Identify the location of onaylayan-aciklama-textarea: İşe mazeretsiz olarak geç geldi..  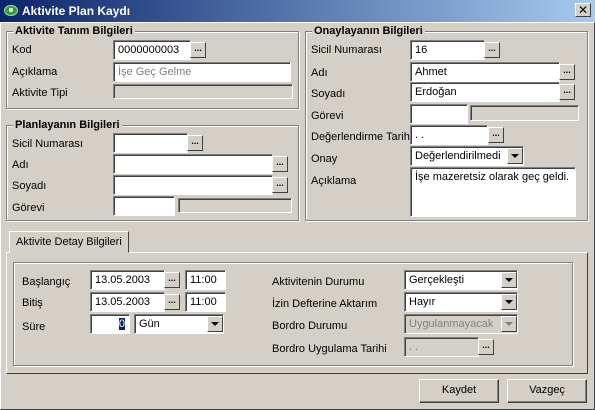
(493, 192).